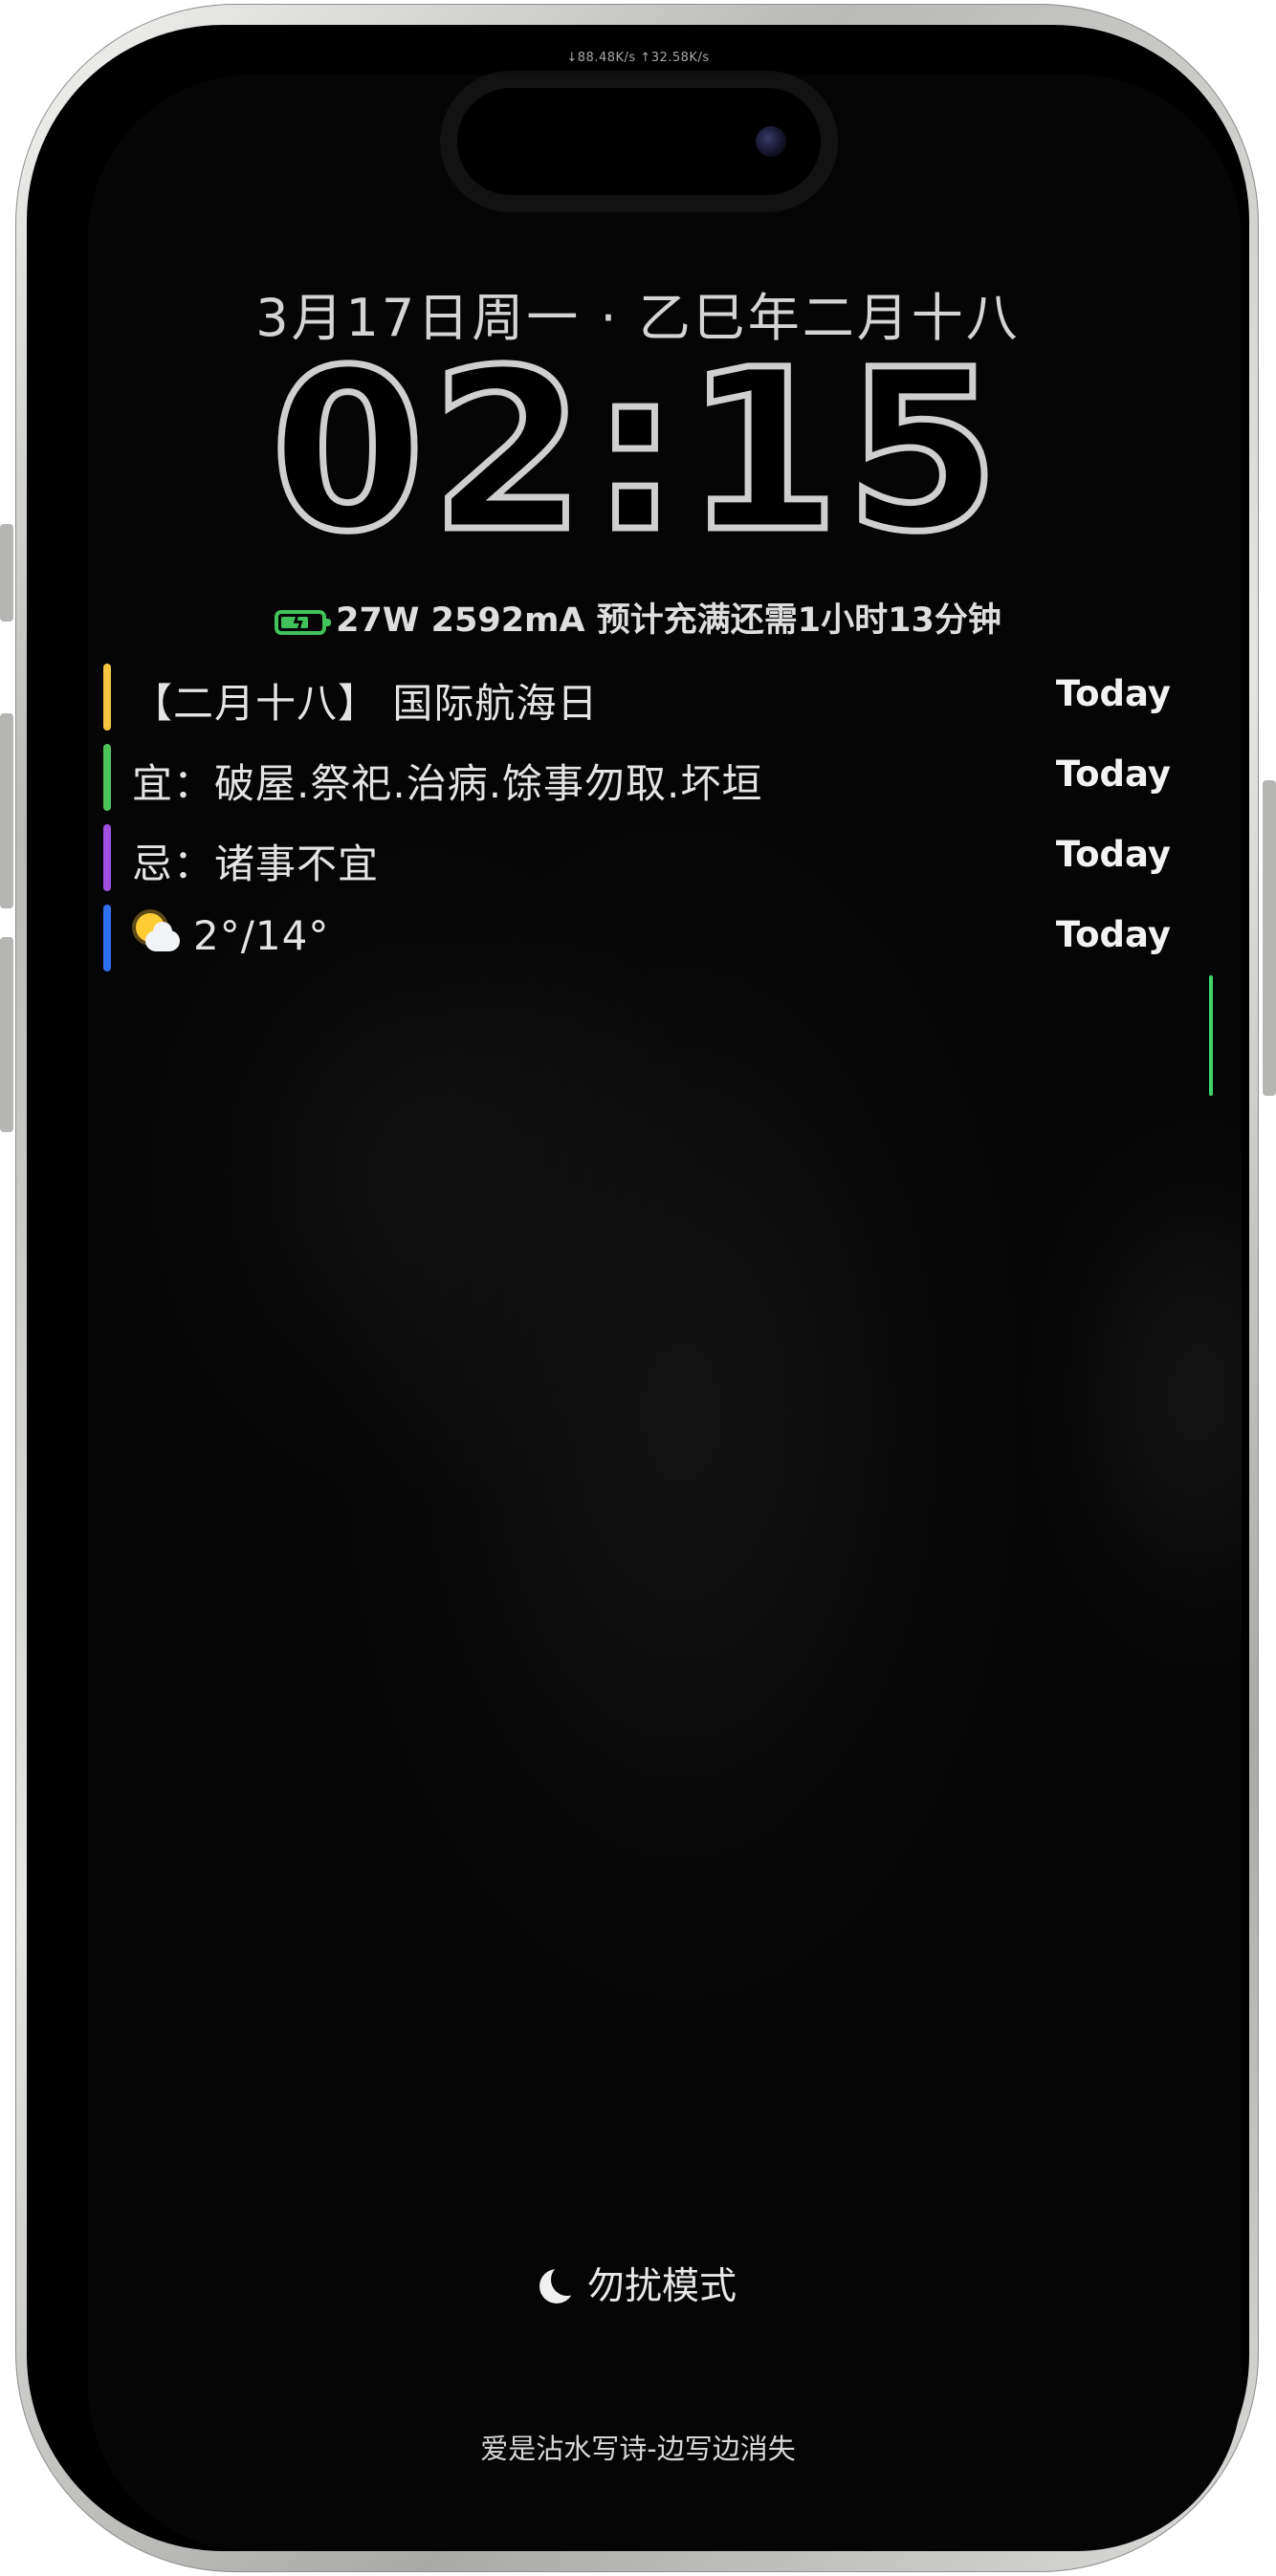  What do you see at coordinates (638, 2449) in the screenshot?
I see `footer-caption: 爱是沾水写诗-边写边消失` at bounding box center [638, 2449].